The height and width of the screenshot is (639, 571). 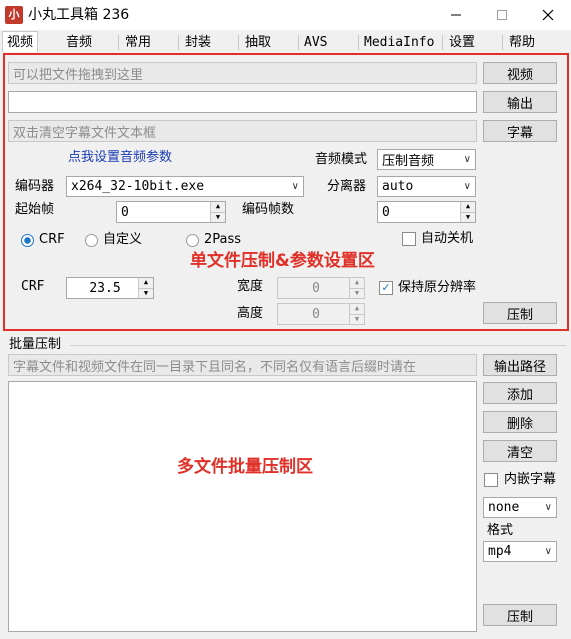 I want to click on audio-settings-link: 点我设置音频参数, so click(x=120, y=158).